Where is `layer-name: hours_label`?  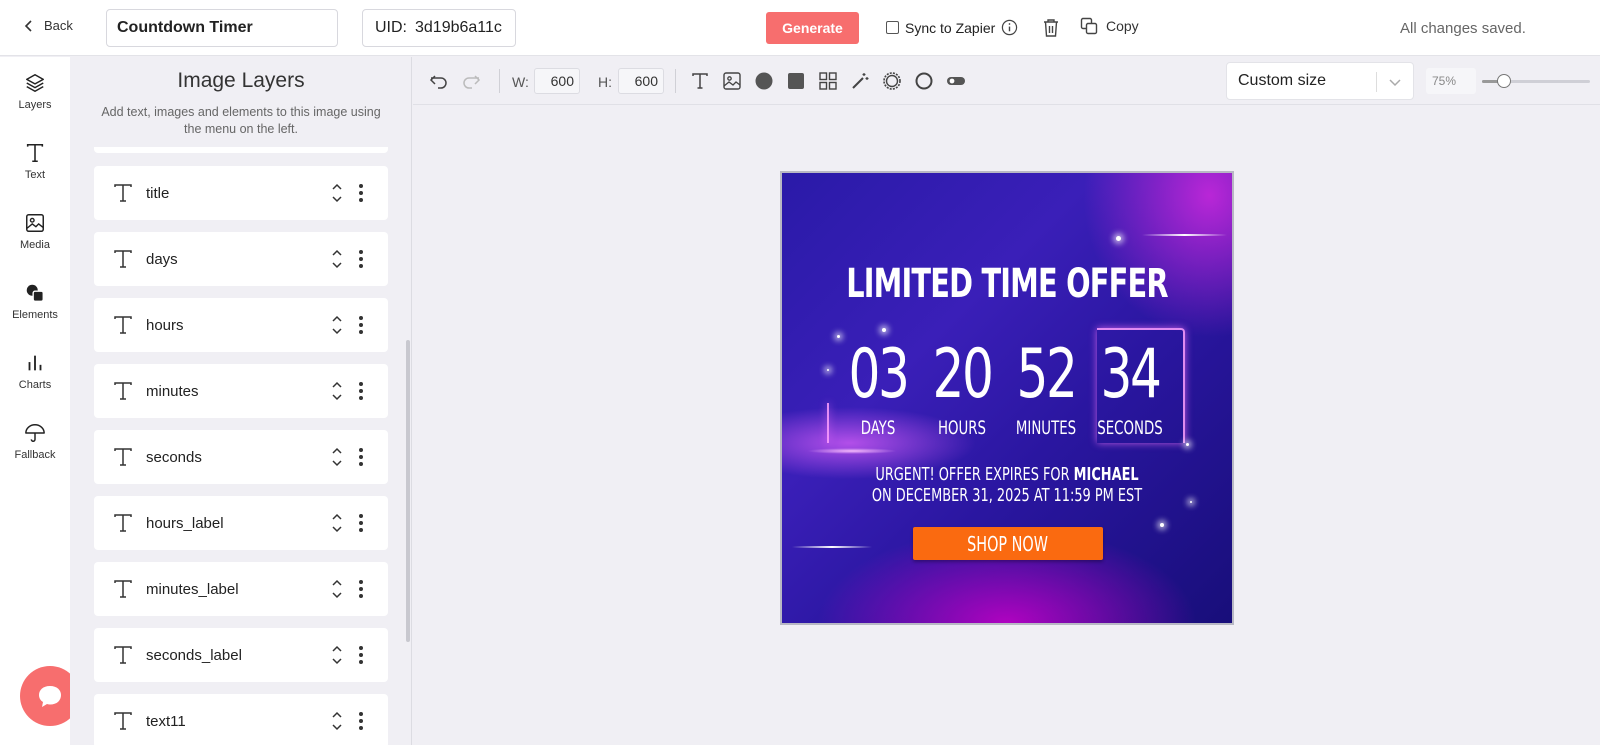 layer-name: hours_label is located at coordinates (185, 523).